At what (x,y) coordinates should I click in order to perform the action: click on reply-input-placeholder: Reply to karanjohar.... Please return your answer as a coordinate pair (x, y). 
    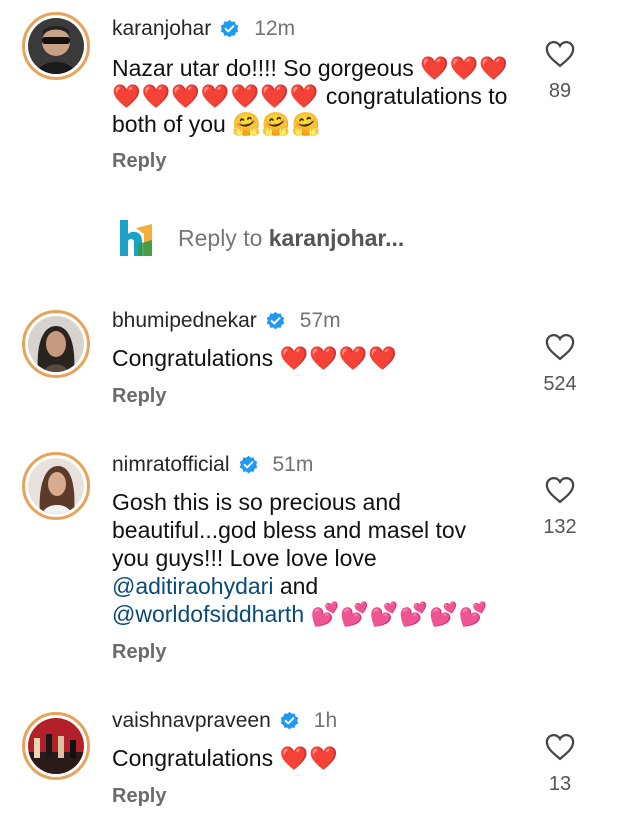
    Looking at the image, I should click on (291, 238).